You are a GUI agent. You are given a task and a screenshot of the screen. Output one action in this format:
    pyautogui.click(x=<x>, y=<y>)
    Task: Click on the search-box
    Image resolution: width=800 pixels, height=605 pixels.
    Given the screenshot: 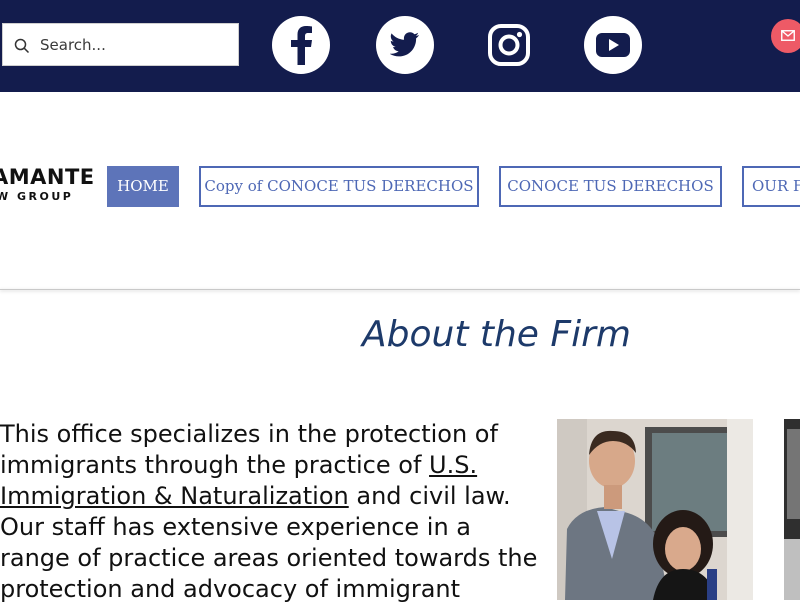 What is the action you would take?
    pyautogui.click(x=120, y=44)
    